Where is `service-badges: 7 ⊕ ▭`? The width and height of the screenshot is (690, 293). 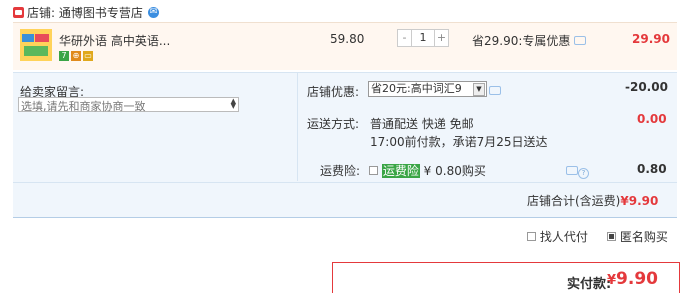
service-badges: 7 ⊕ ▭ is located at coordinates (77, 58).